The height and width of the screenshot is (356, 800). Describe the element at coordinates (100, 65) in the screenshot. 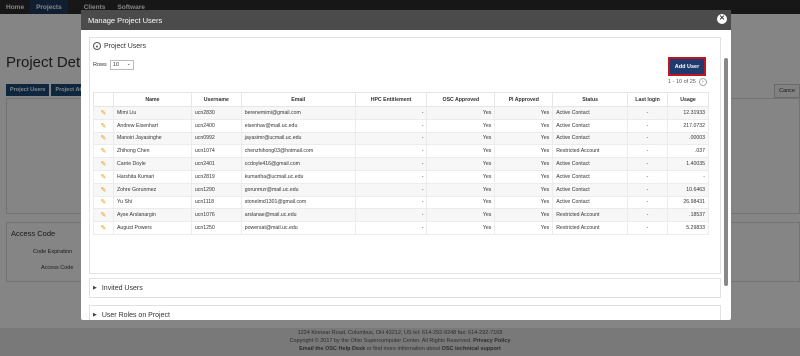

I see `rows-label: Rows` at that location.